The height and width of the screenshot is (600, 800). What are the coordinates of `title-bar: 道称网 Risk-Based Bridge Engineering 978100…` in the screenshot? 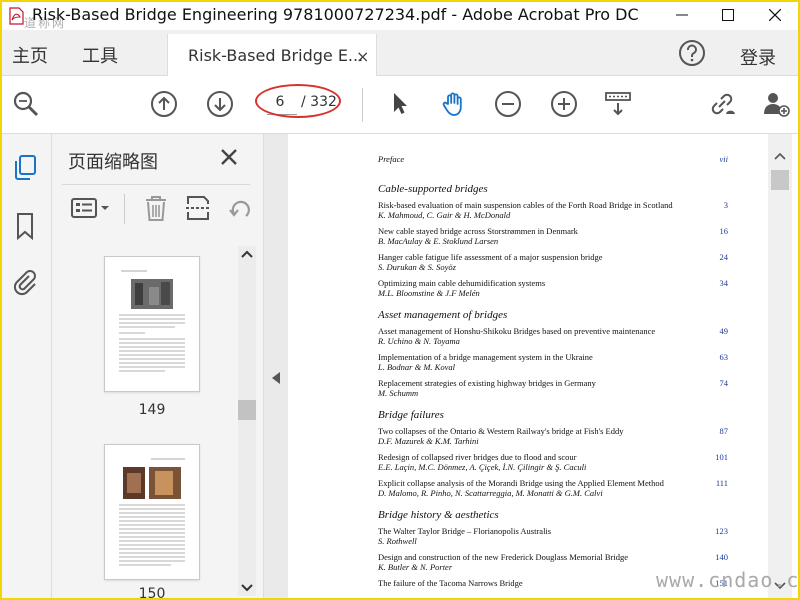 It's located at (400, 16).